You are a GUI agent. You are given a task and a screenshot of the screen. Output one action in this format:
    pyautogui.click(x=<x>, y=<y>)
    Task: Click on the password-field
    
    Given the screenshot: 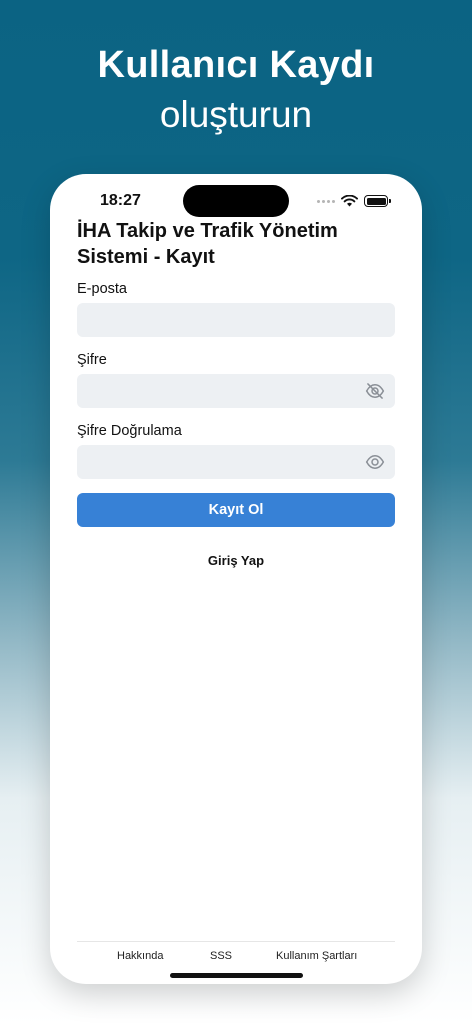 What is the action you would take?
    pyautogui.click(x=236, y=391)
    